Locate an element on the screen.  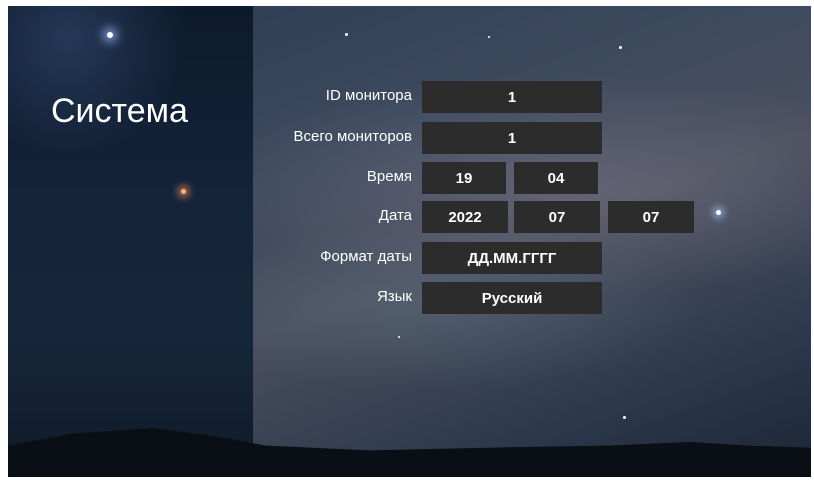
total-monitors-field: 1 is located at coordinates (512, 138).